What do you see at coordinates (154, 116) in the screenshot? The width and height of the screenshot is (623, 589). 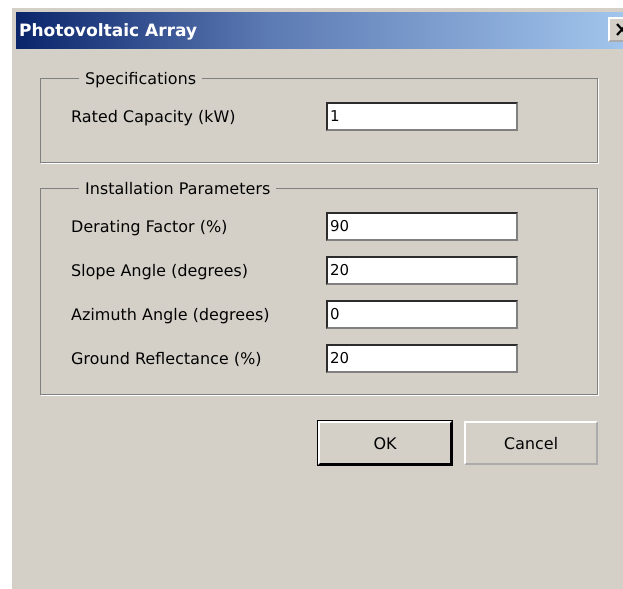 I see `field-label: Rated Capacity (kW)` at bounding box center [154, 116].